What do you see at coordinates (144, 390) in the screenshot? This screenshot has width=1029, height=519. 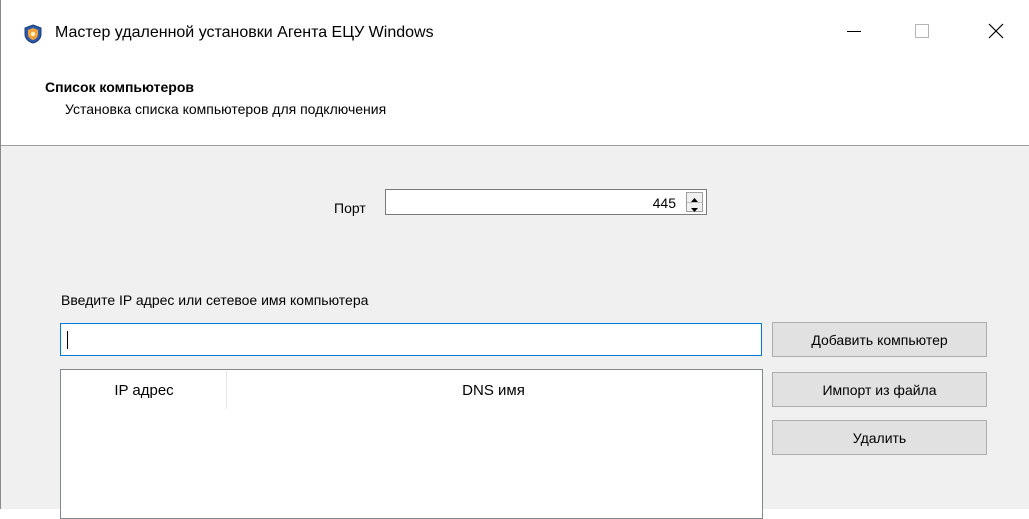 I see `column-header-ip: IP адрес` at bounding box center [144, 390].